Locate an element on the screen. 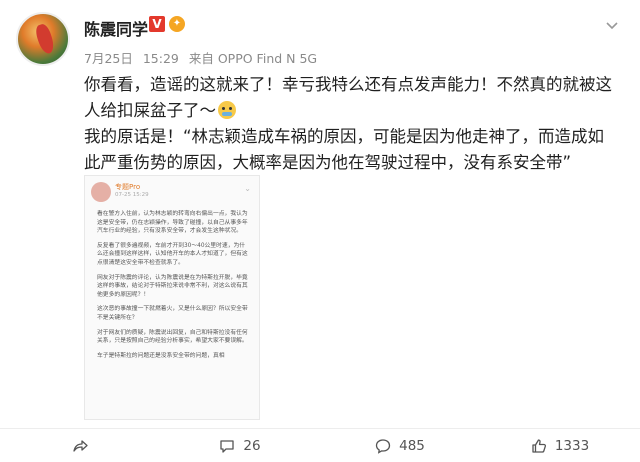  screenshot-avatar is located at coordinates (101, 192).